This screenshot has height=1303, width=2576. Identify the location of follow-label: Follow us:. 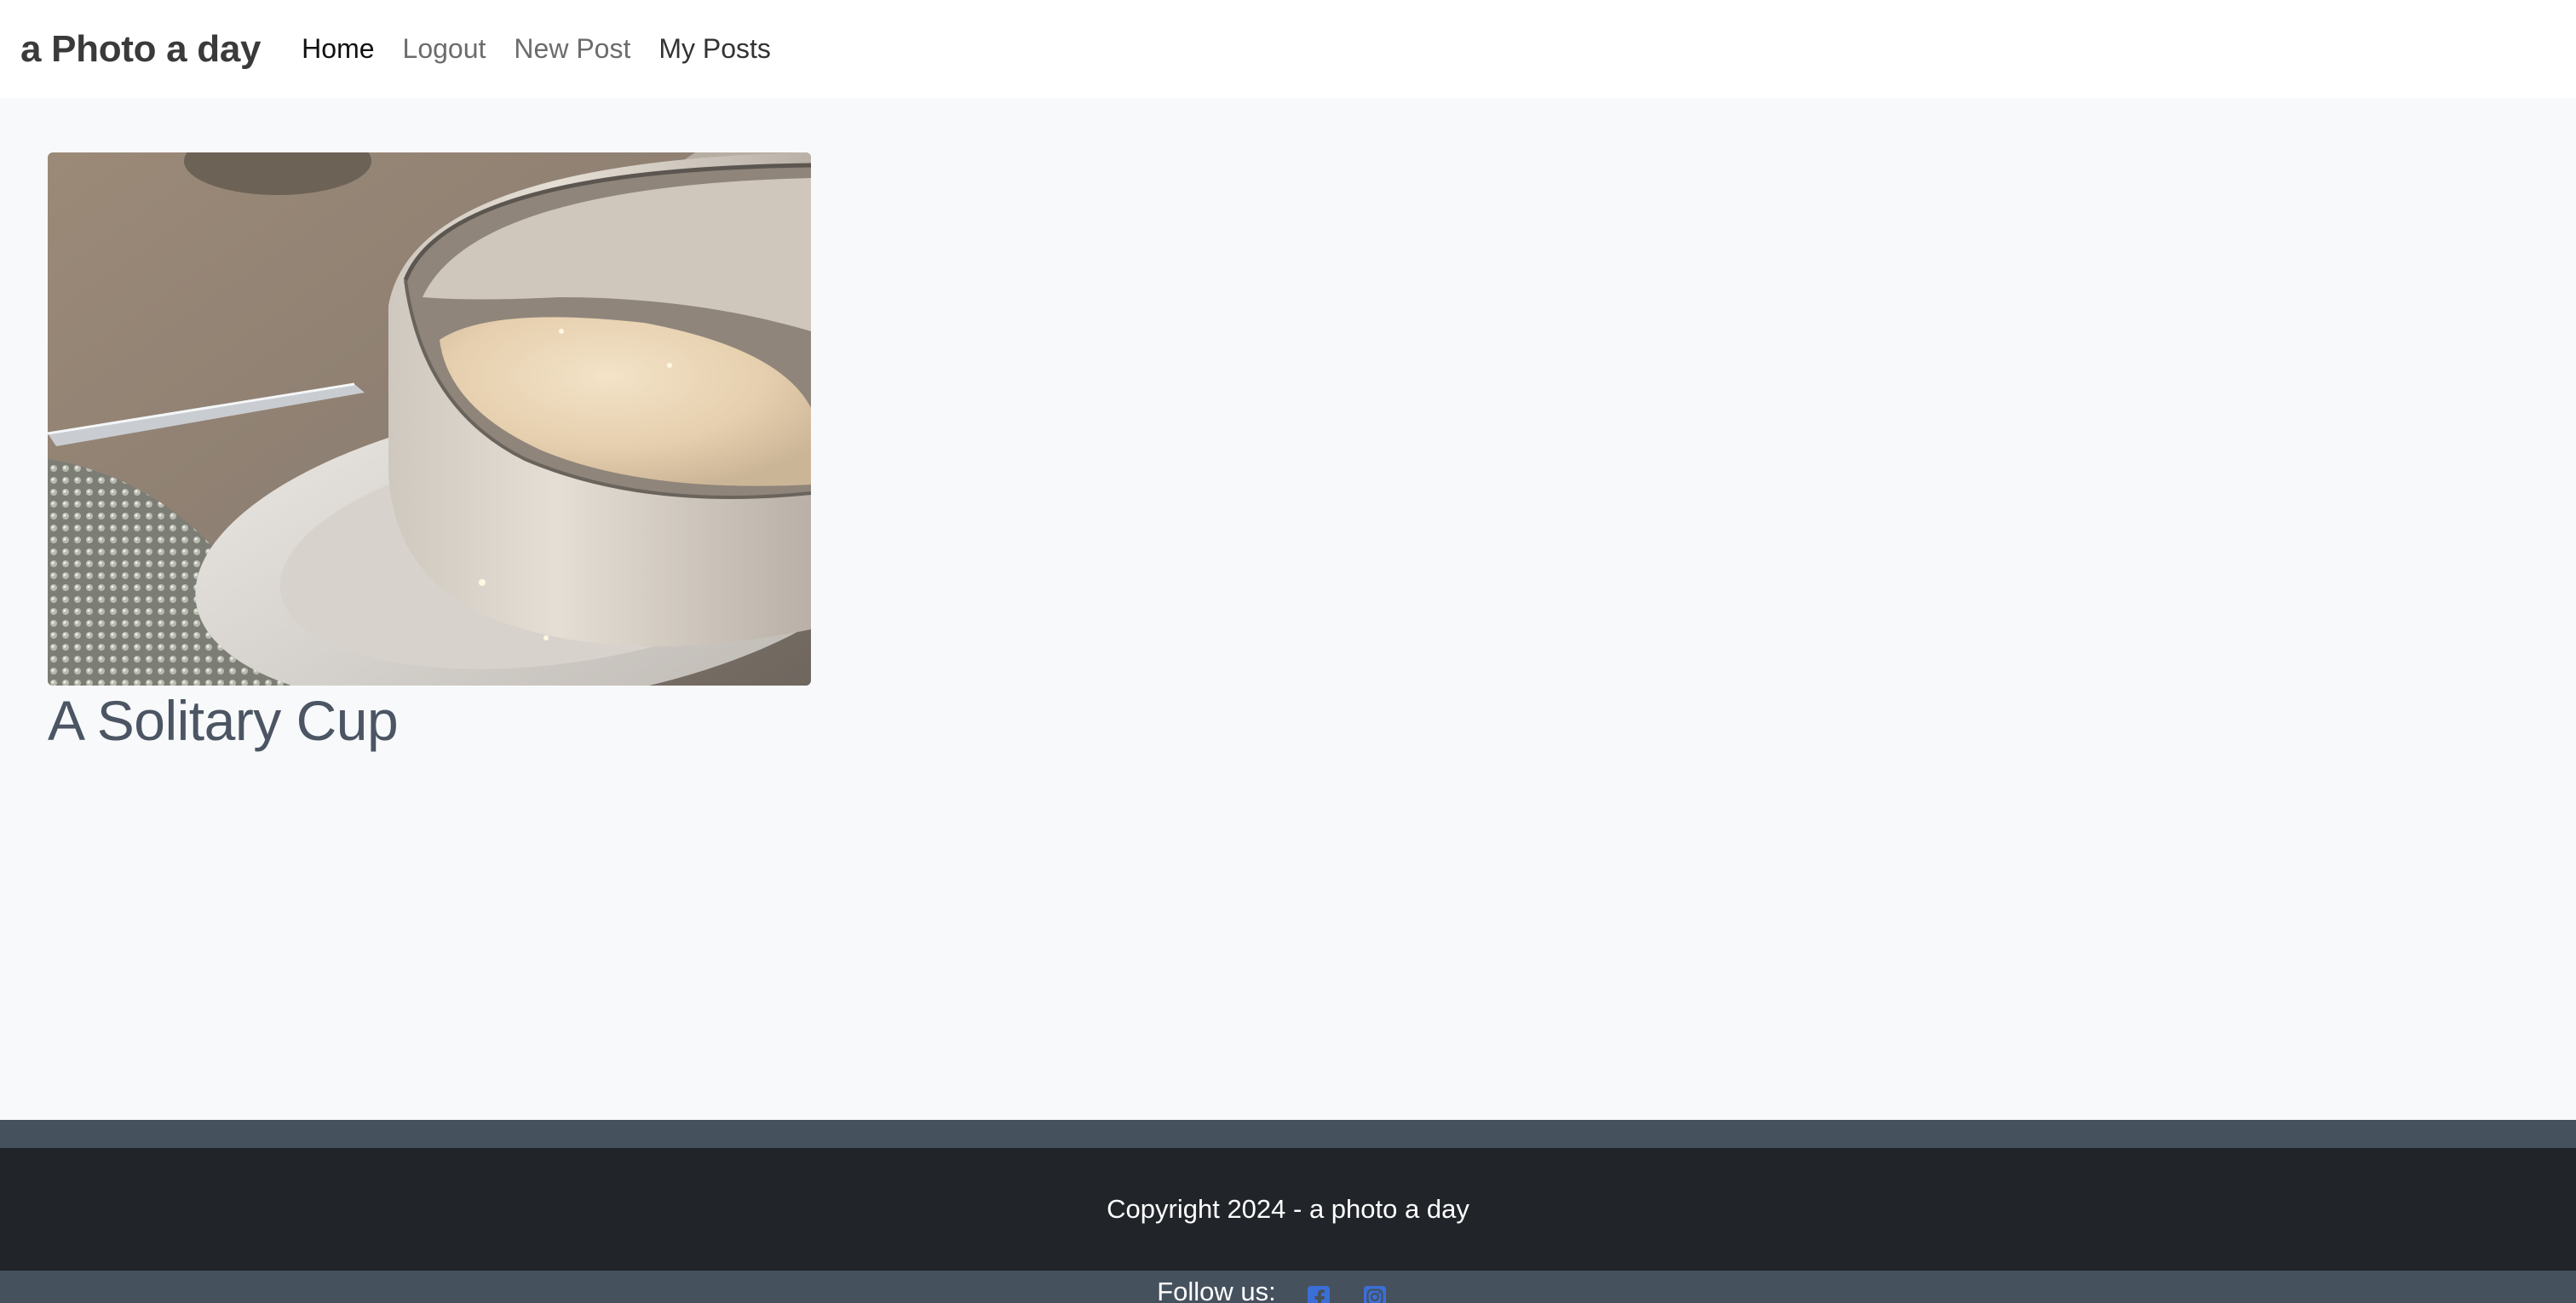
(1217, 1290).